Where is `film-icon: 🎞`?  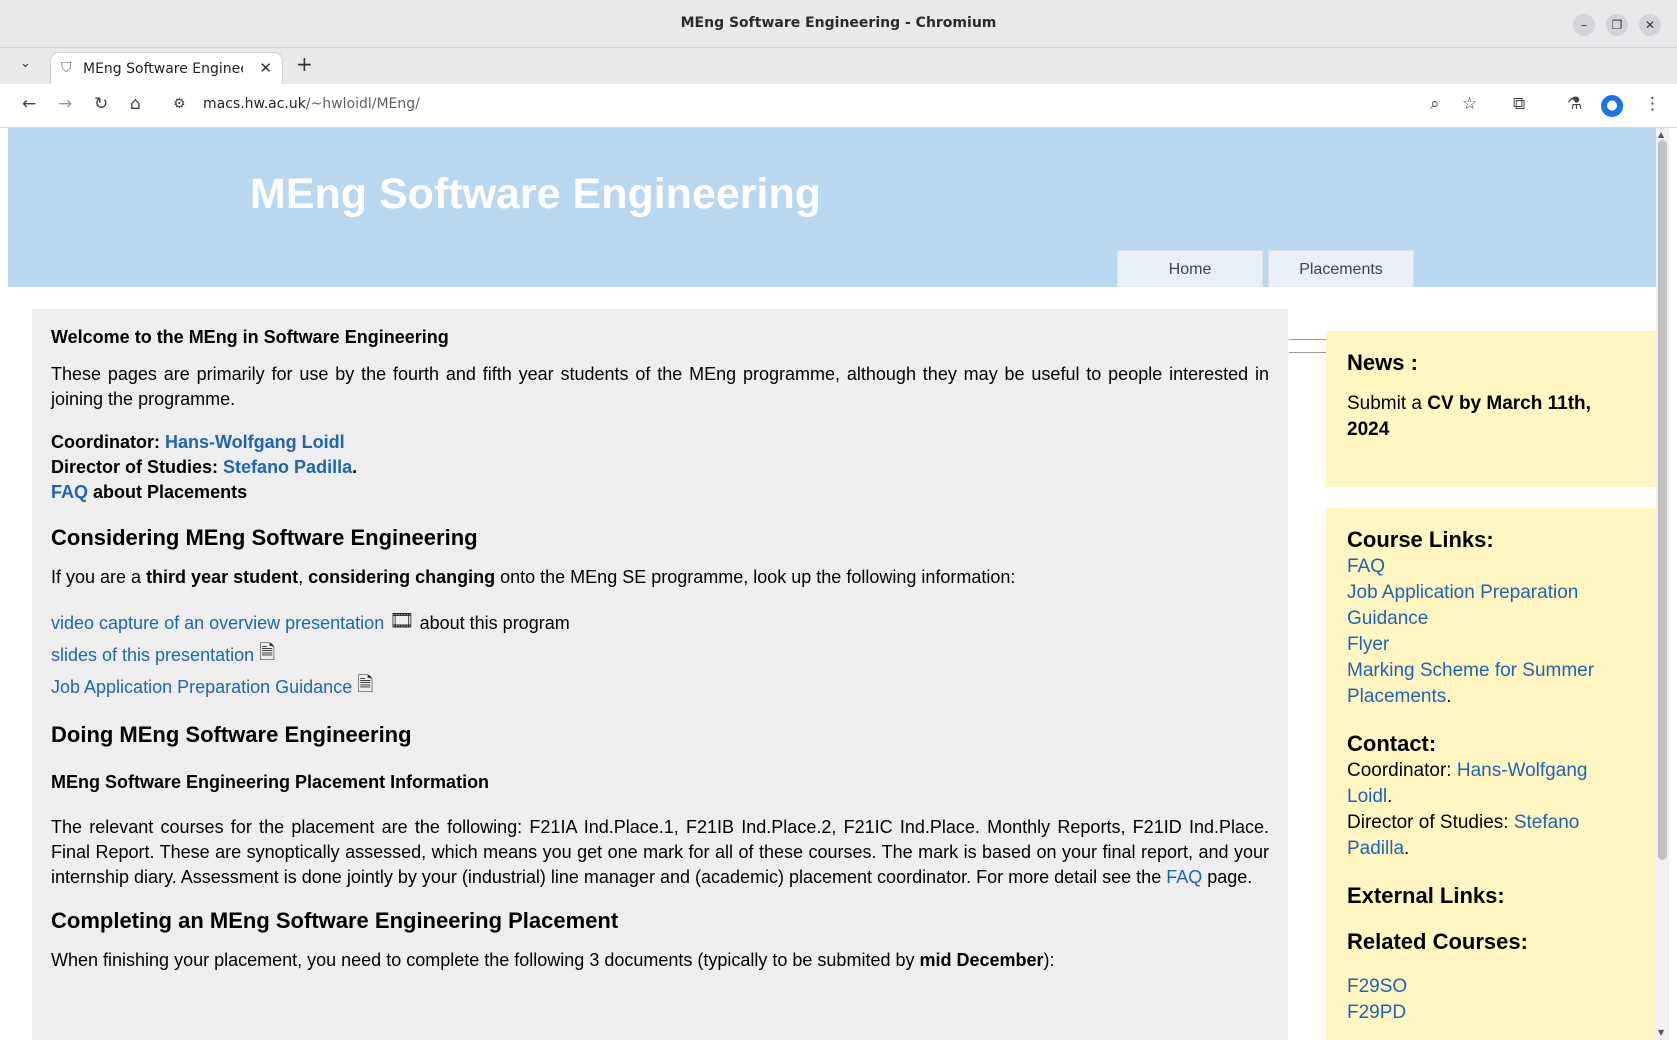 film-icon: 🎞 is located at coordinates (401, 621).